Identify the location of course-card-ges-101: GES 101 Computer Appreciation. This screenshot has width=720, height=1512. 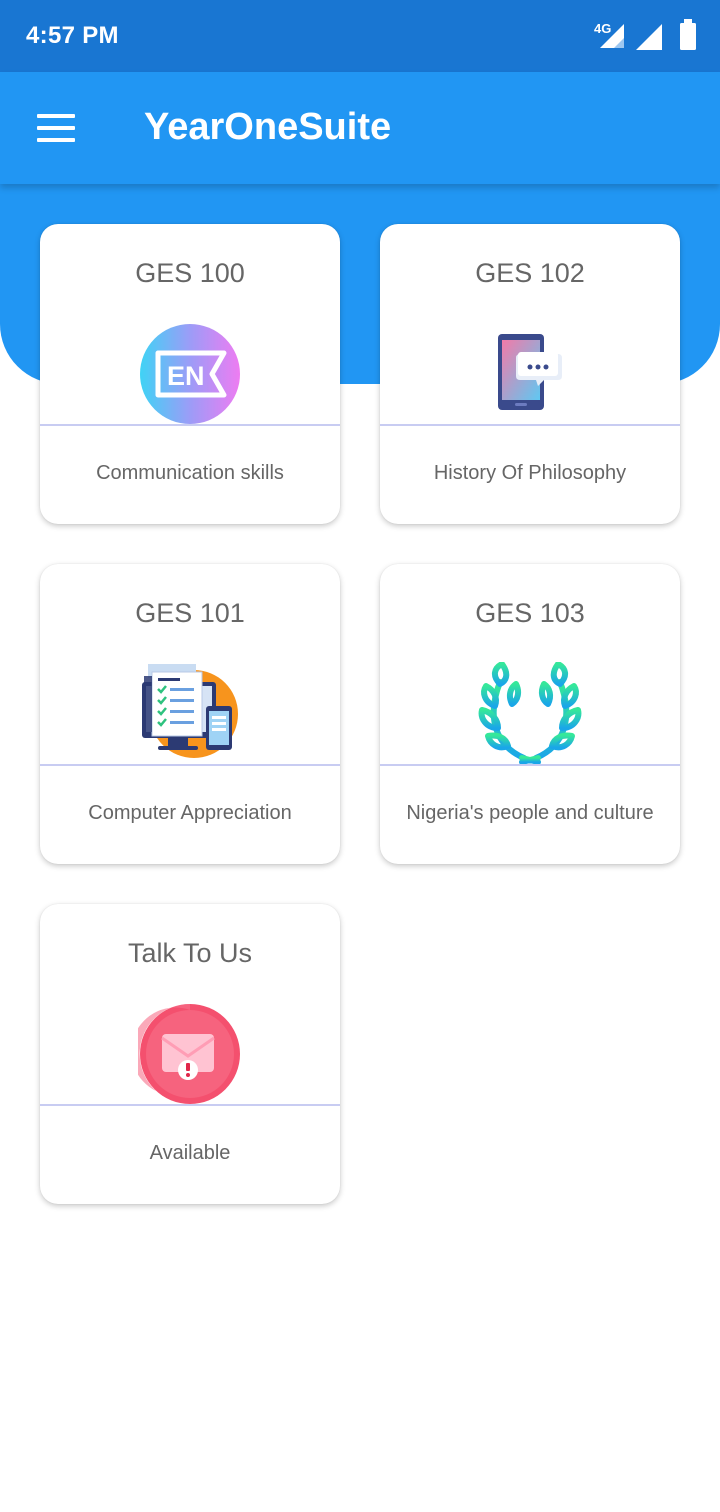
(190, 714).